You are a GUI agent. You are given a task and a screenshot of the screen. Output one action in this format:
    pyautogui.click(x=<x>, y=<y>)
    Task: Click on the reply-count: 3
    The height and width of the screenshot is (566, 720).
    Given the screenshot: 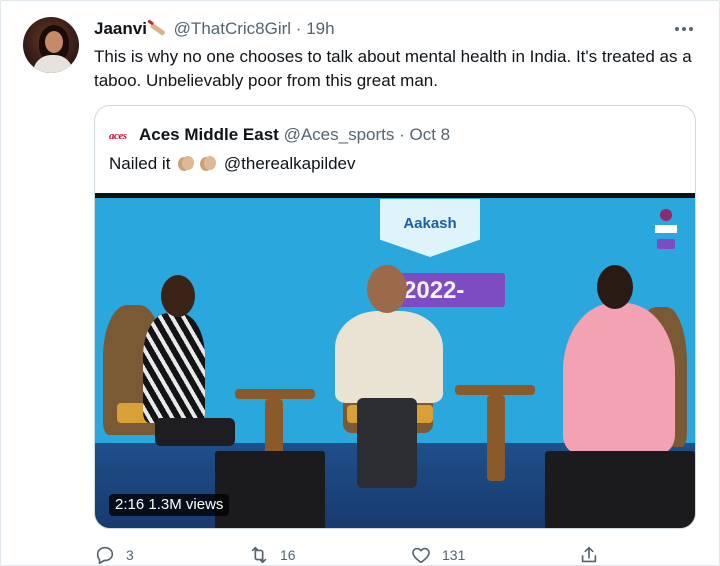 What is the action you would take?
    pyautogui.click(x=130, y=555)
    